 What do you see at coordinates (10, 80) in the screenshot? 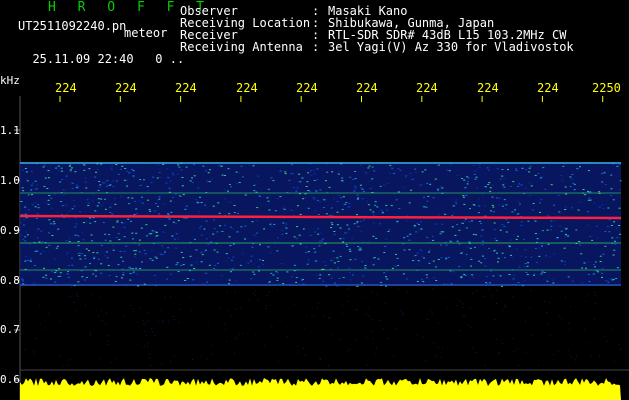
I see `y-axis-unit: kHz` at bounding box center [10, 80].